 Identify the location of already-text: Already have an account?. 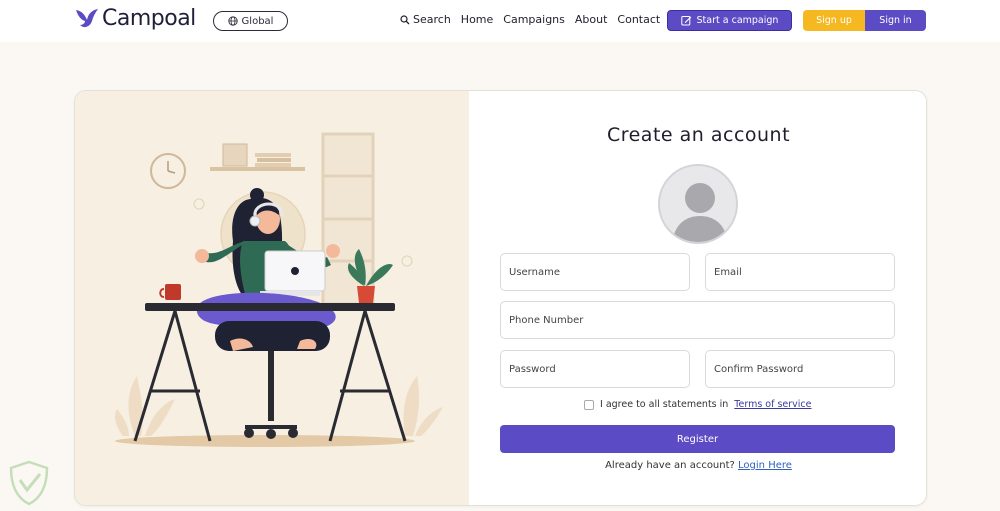
(670, 465).